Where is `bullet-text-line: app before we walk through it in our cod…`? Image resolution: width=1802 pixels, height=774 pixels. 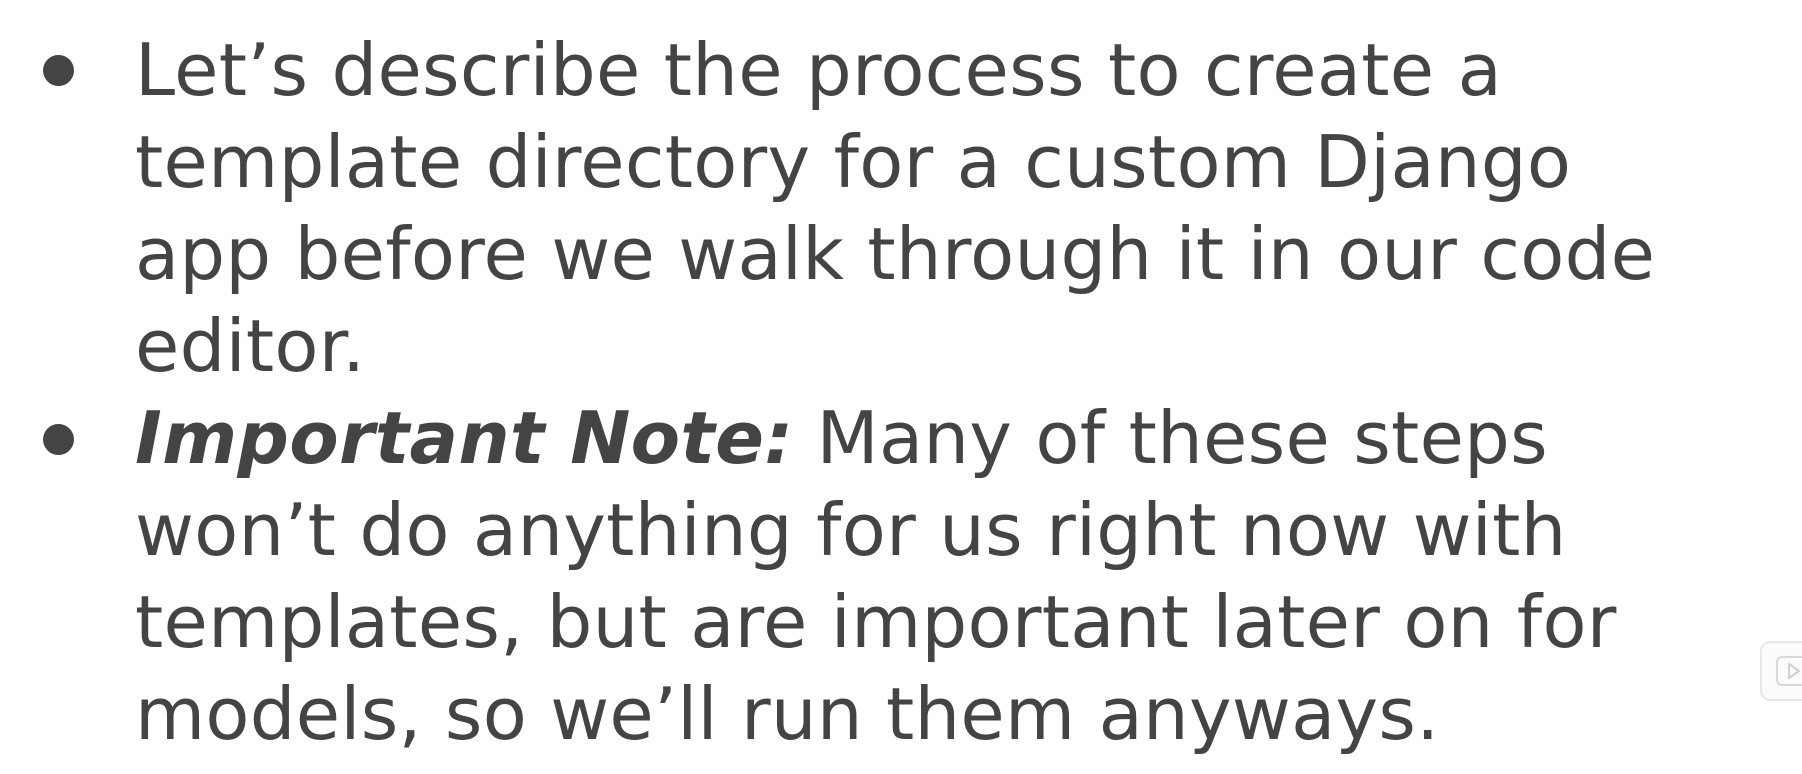 bullet-text-line: app before we walk through it in our cod… is located at coordinates (895, 254).